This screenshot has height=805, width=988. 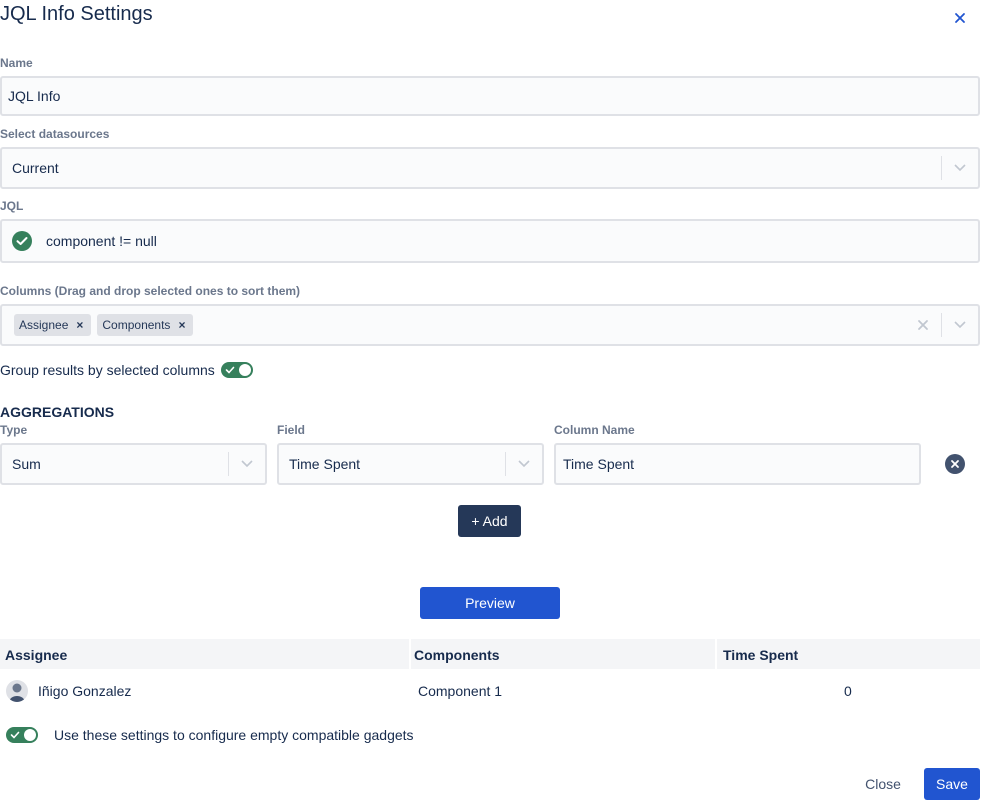 What do you see at coordinates (107, 370) in the screenshot?
I see `group-results-label: Group results by selected columns` at bounding box center [107, 370].